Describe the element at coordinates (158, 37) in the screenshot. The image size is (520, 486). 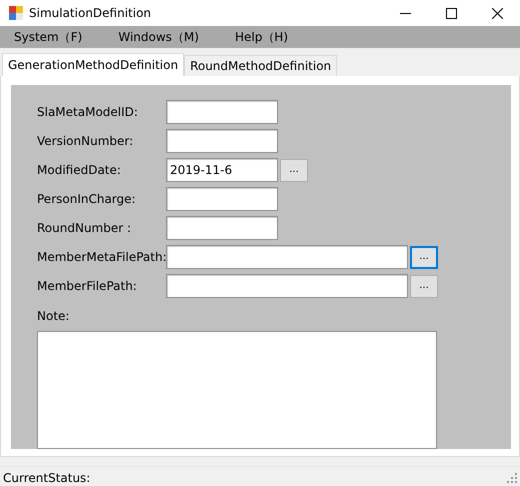
I see `menu-item: Windows（M)` at that location.